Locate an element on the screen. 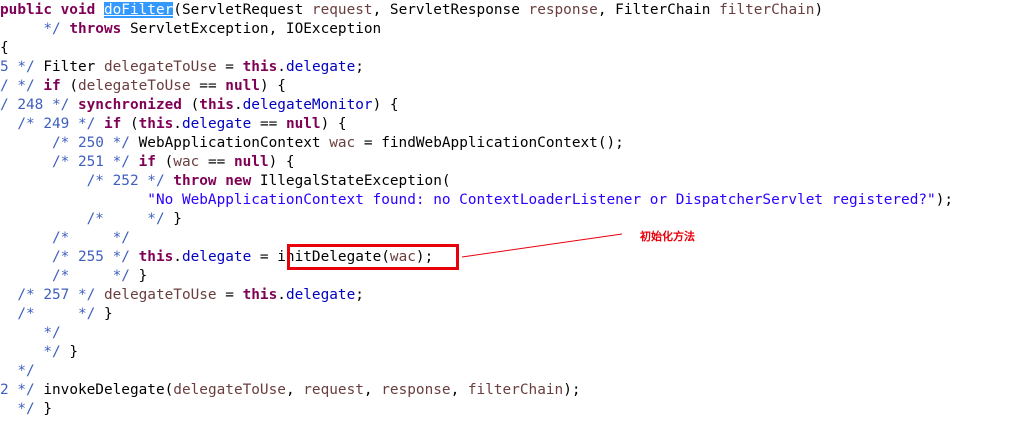  annotation-arrow is located at coordinates (542, 245).